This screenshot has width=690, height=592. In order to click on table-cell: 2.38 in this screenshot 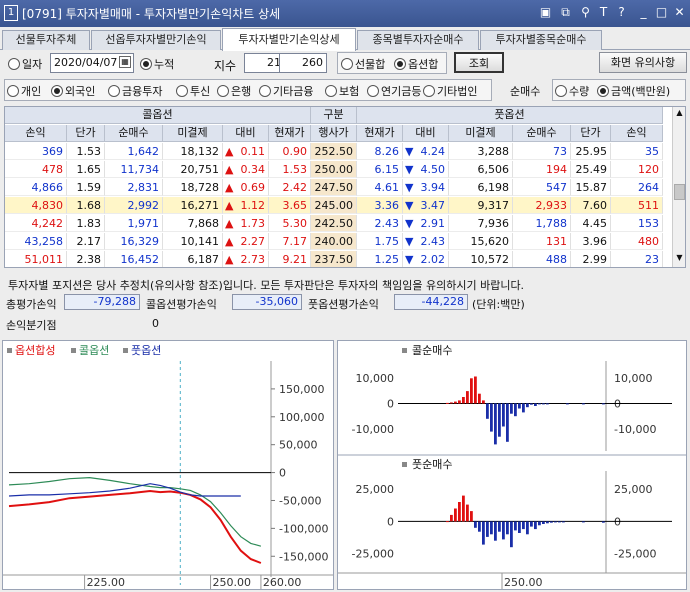, I will do `click(86, 259)`.